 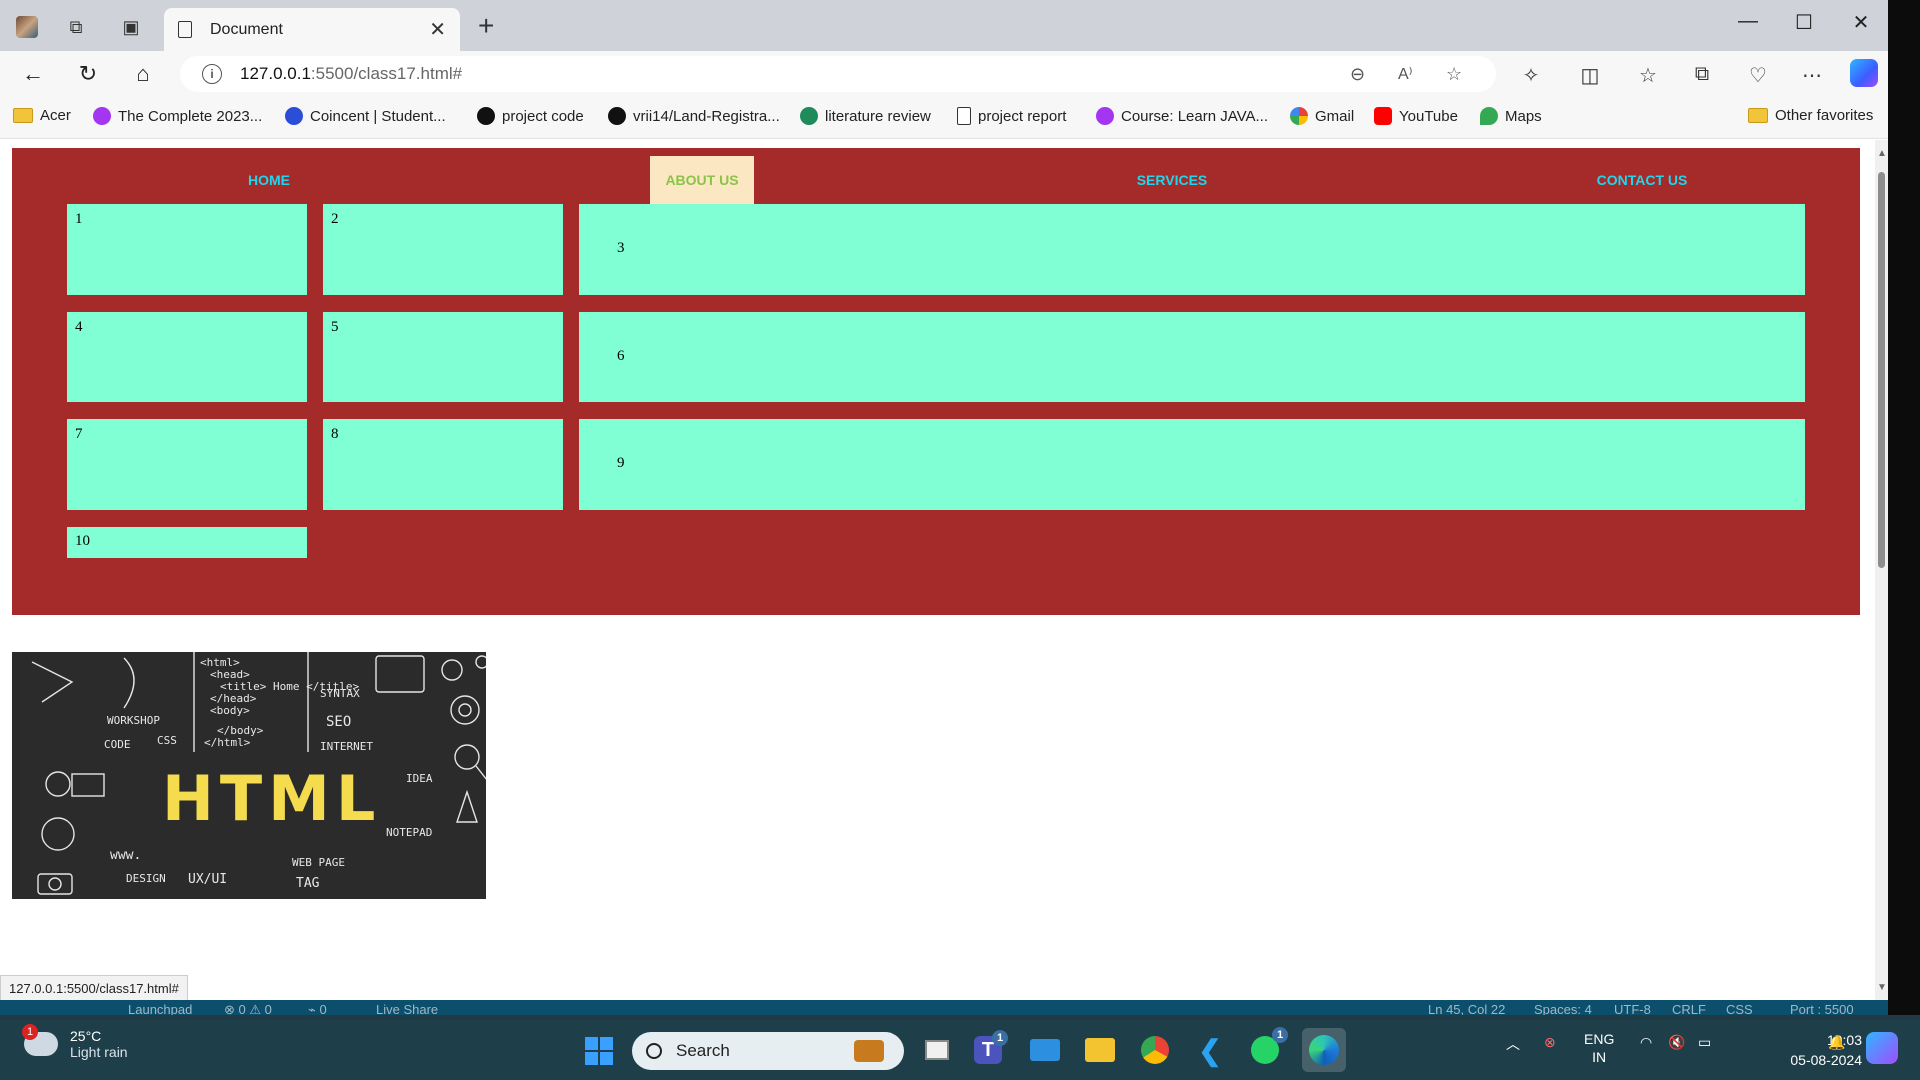 I want to click on favorite-project-report: project report, so click(x=1011, y=116).